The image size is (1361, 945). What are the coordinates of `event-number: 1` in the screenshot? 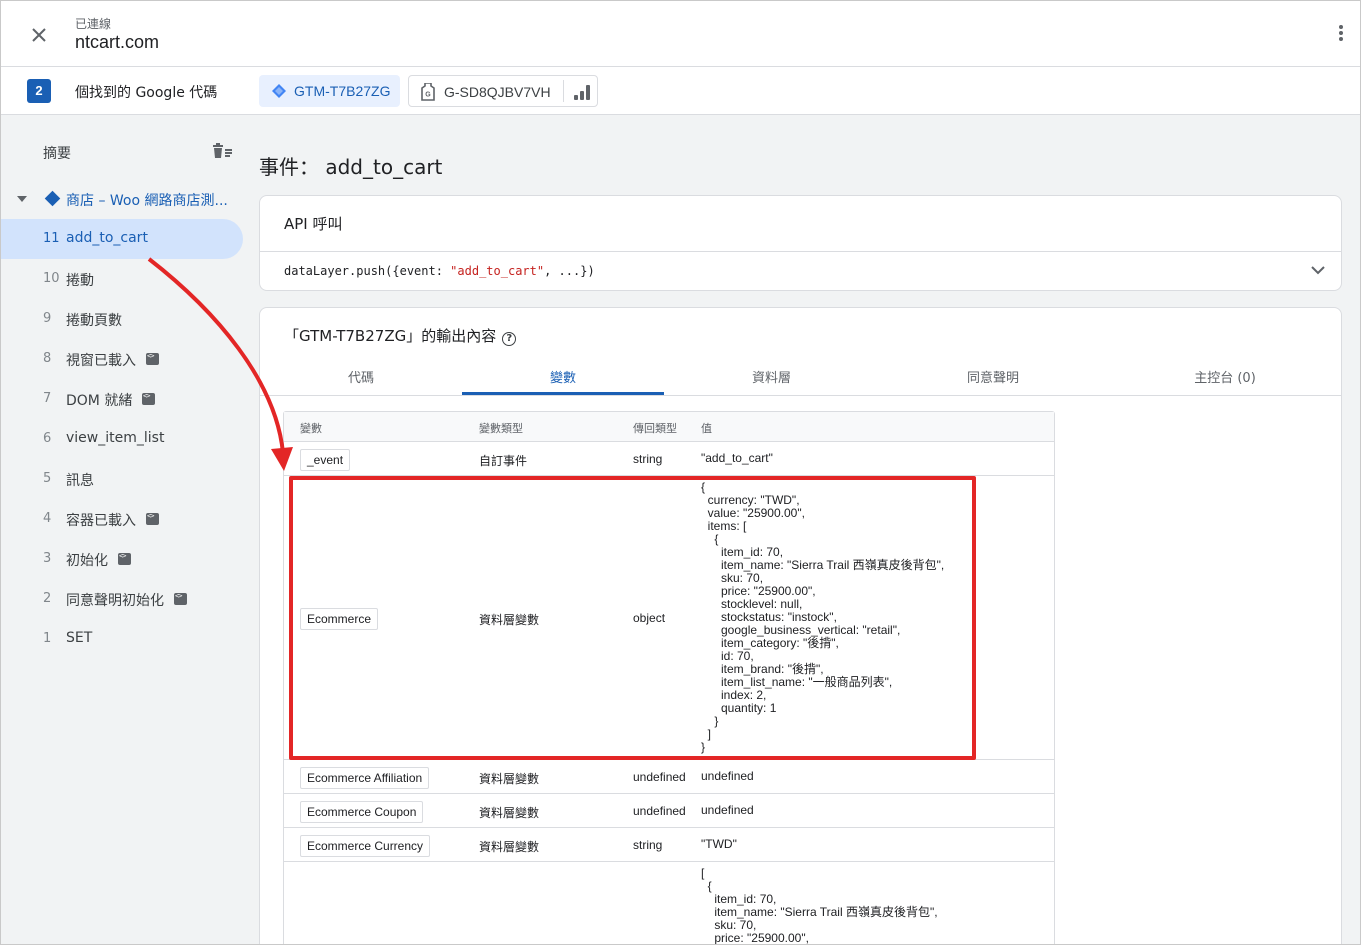 It's located at (47, 638).